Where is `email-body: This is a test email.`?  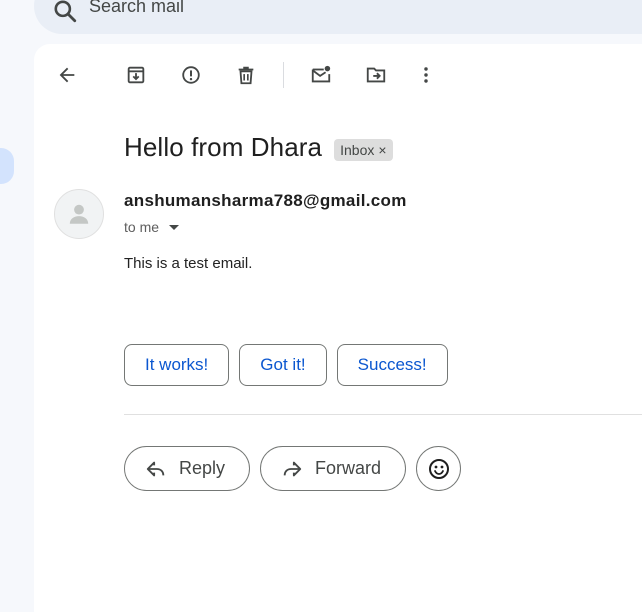 email-body: This is a test email. is located at coordinates (188, 263).